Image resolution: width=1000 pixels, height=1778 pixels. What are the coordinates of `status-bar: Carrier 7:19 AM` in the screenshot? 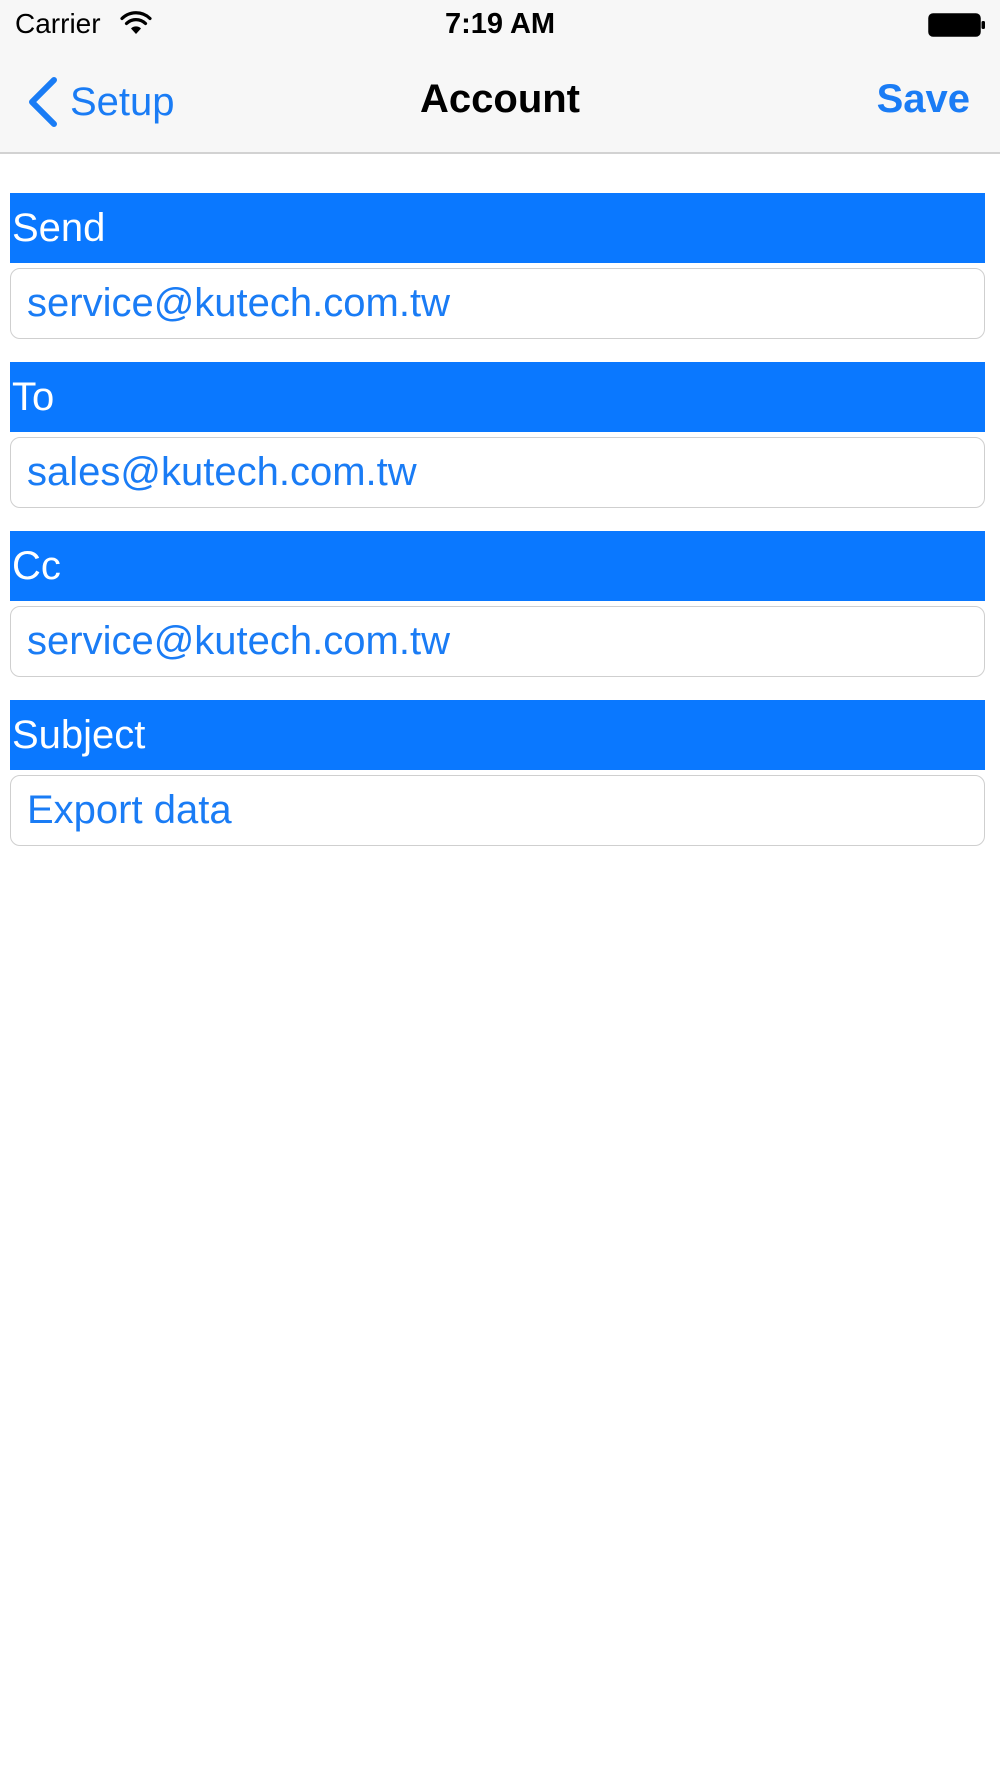 It's located at (500, 25).